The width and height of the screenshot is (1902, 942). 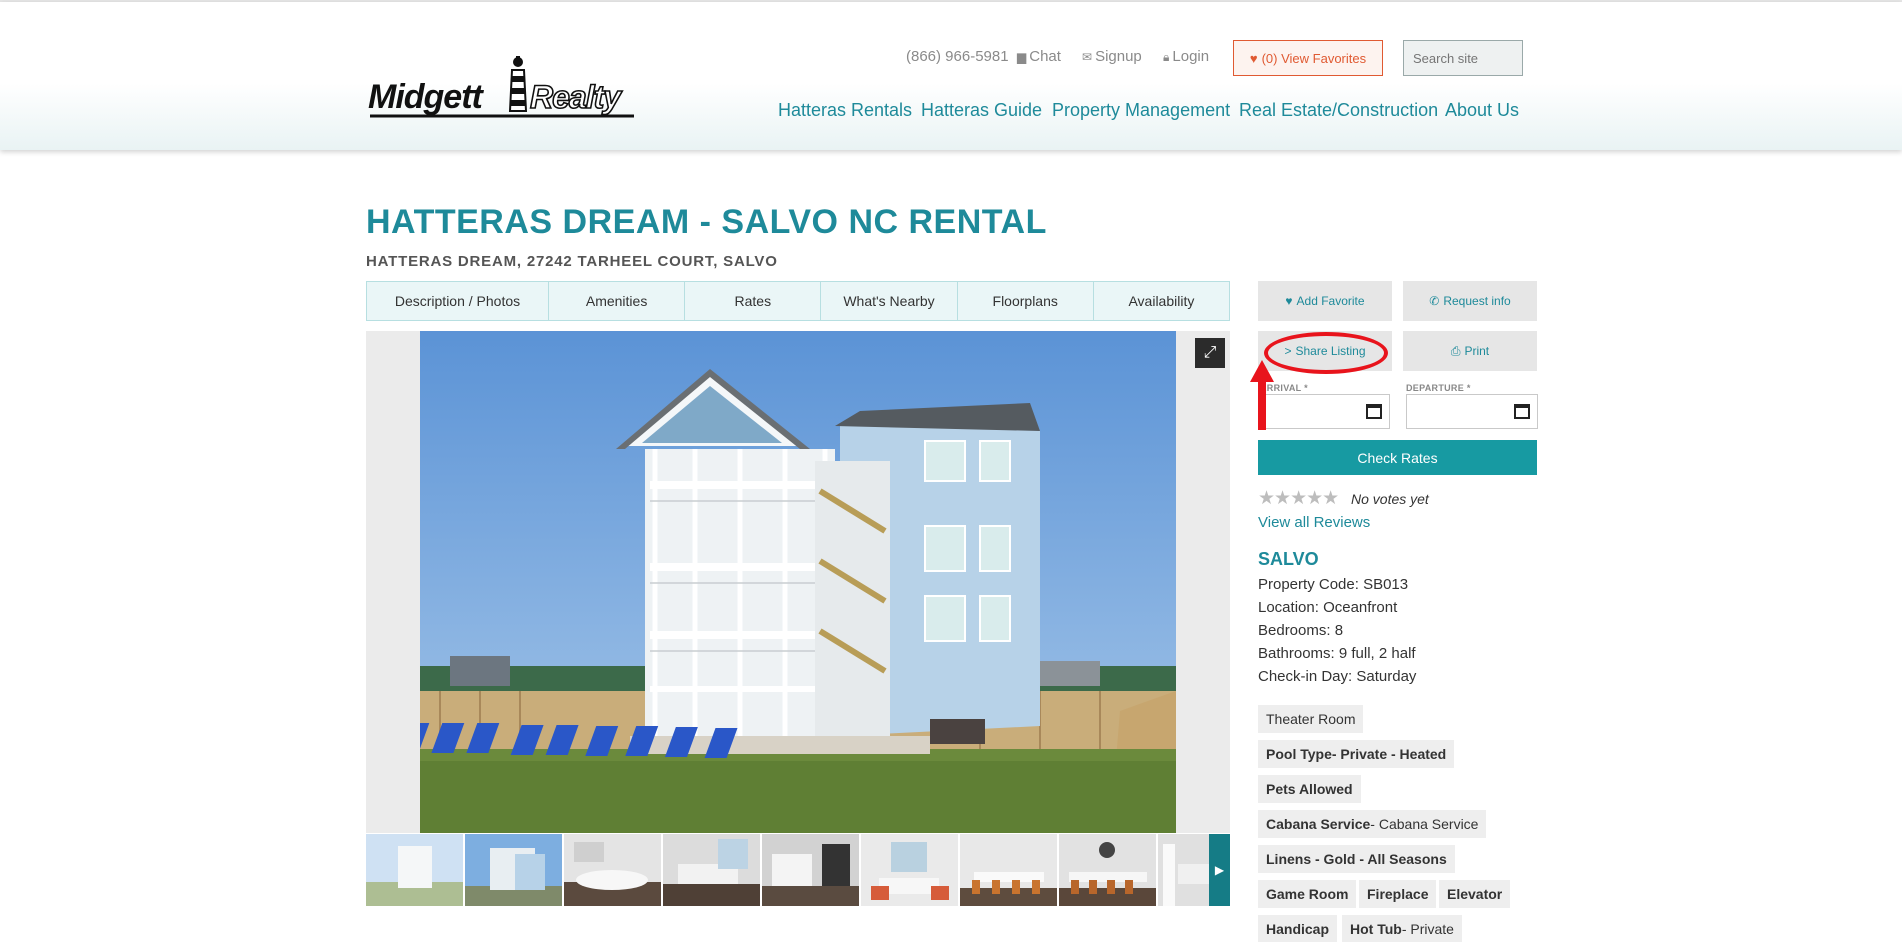 I want to click on phone-number: (866) 966-5981, so click(x=957, y=56).